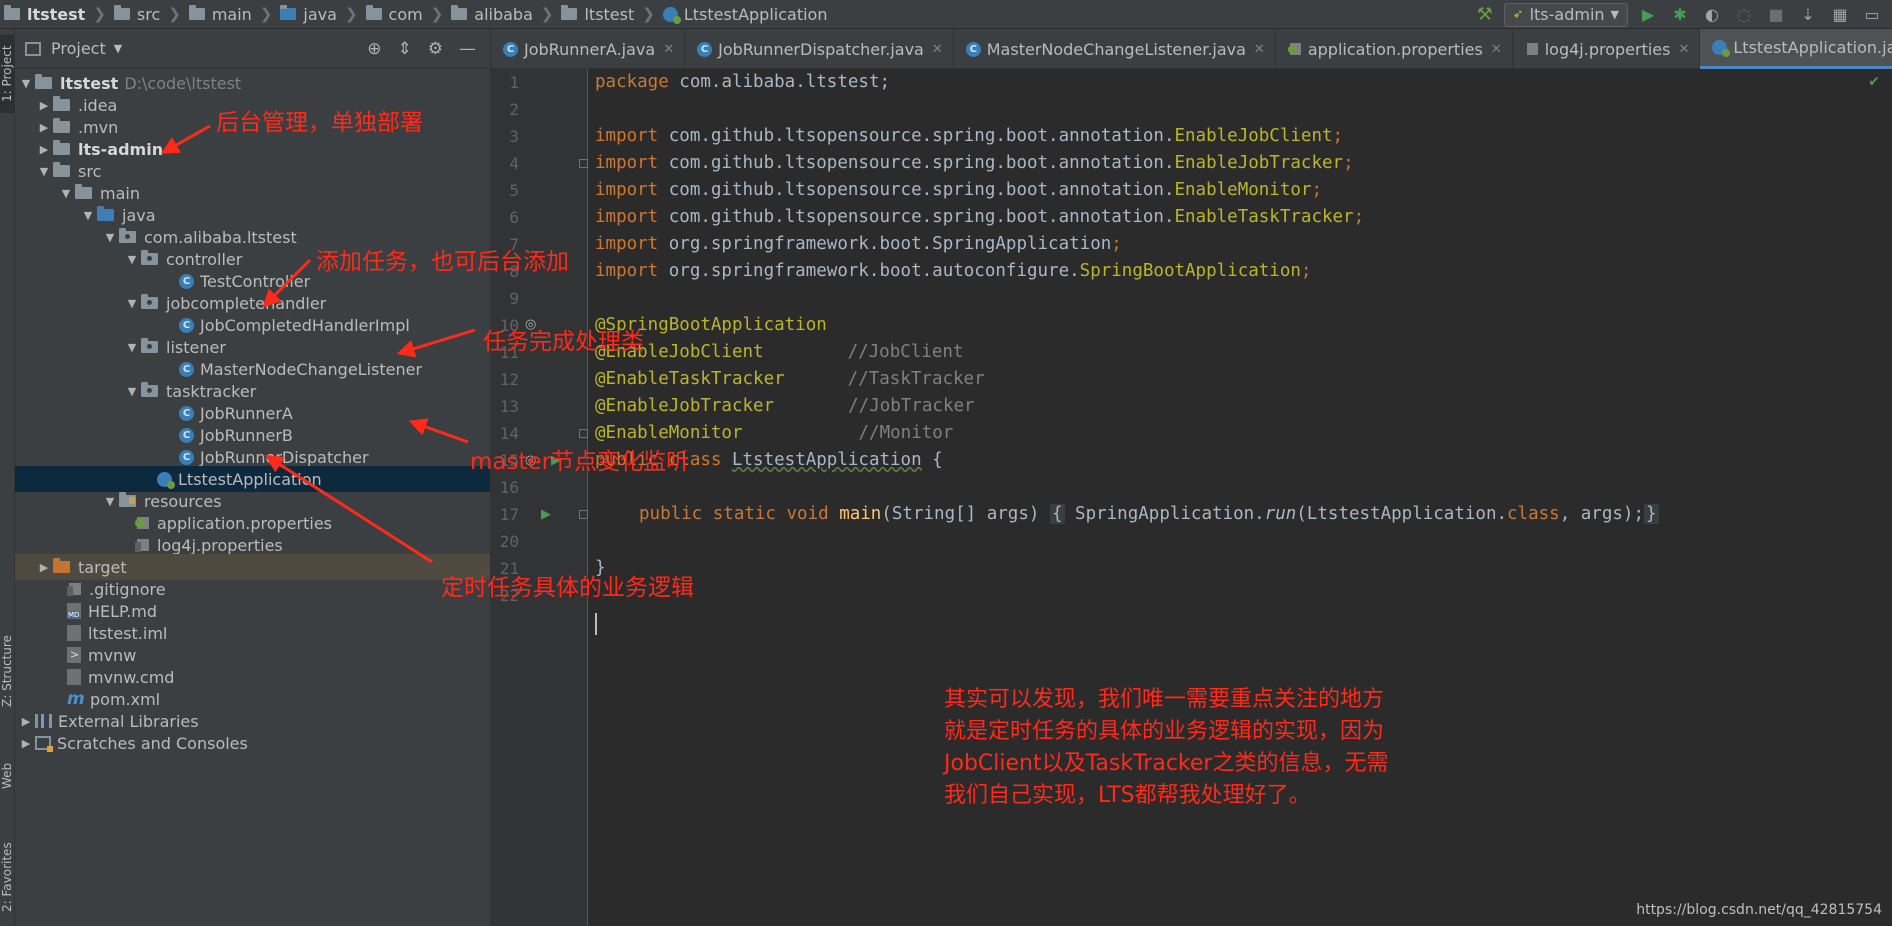 The width and height of the screenshot is (1892, 926). What do you see at coordinates (1776, 15) in the screenshot?
I see `stop-icon: ■` at bounding box center [1776, 15].